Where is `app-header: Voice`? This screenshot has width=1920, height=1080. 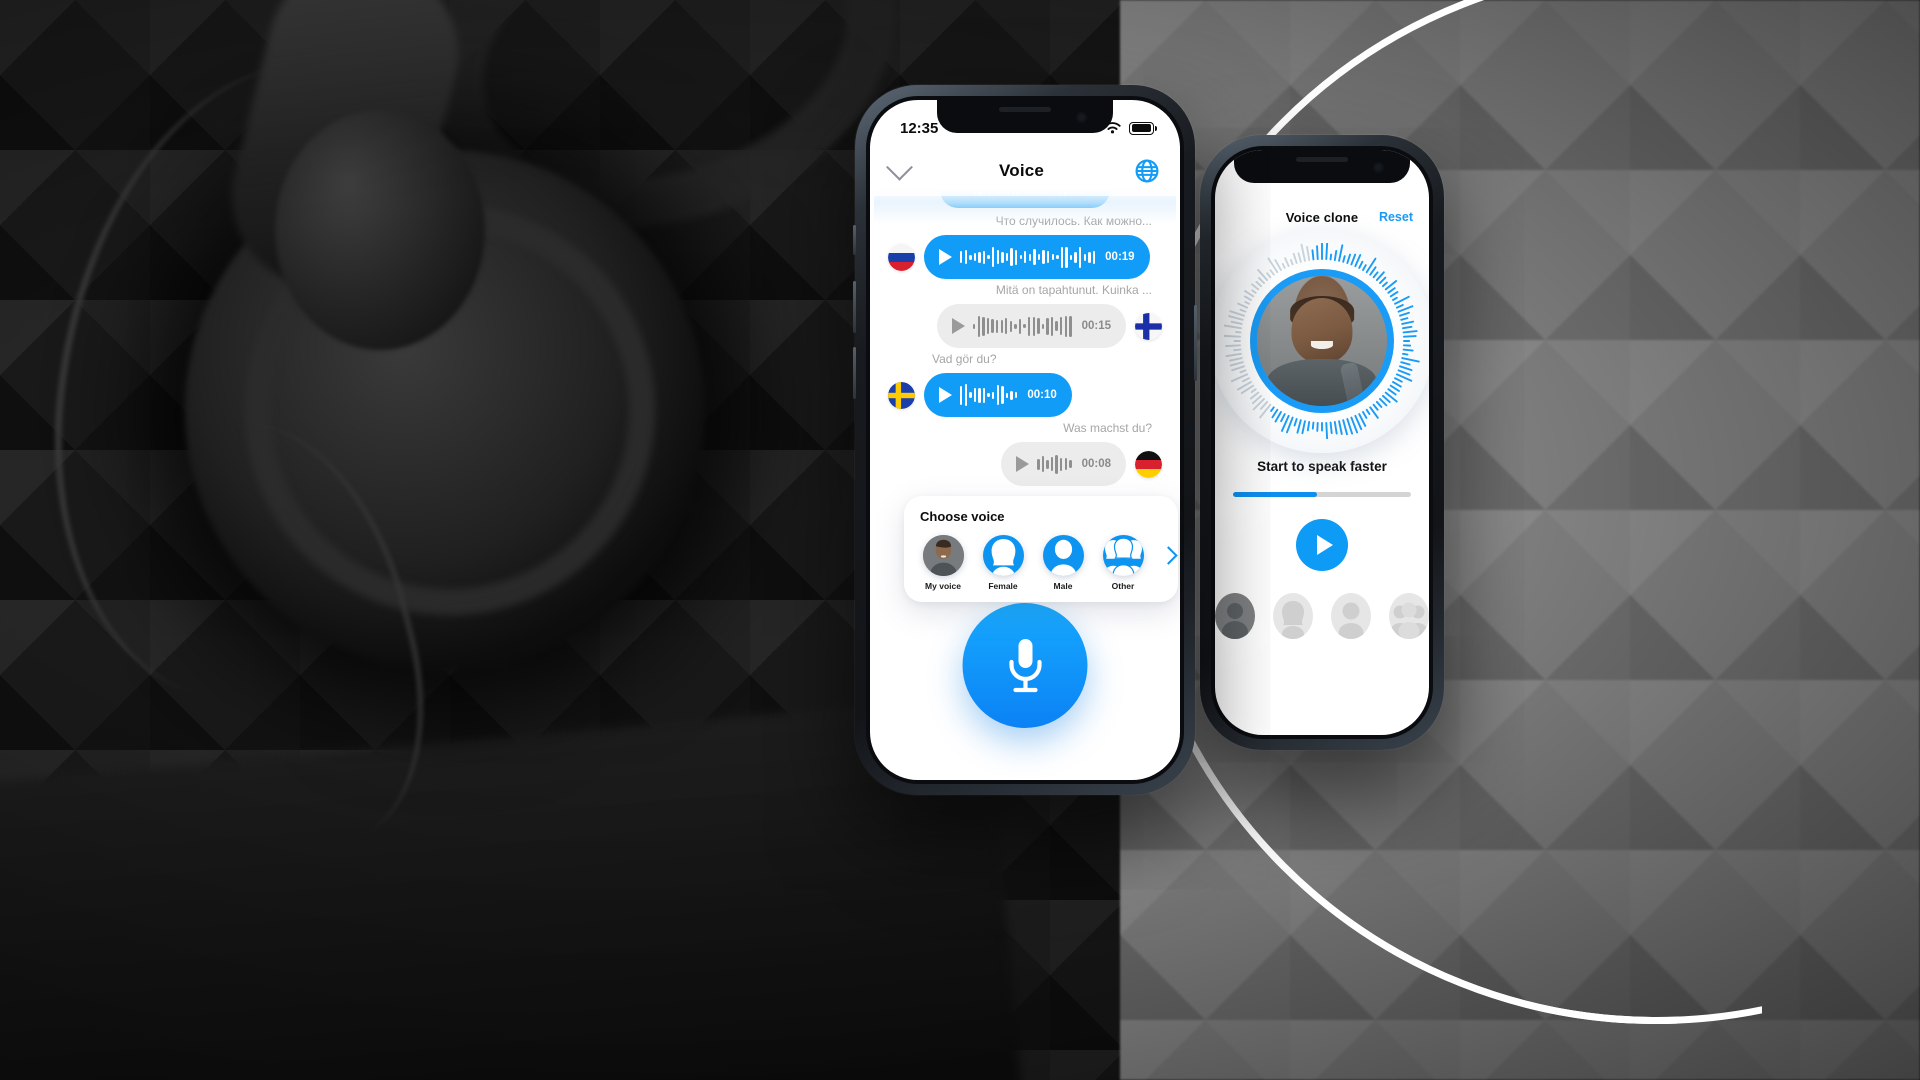 app-header: Voice is located at coordinates (1025, 171).